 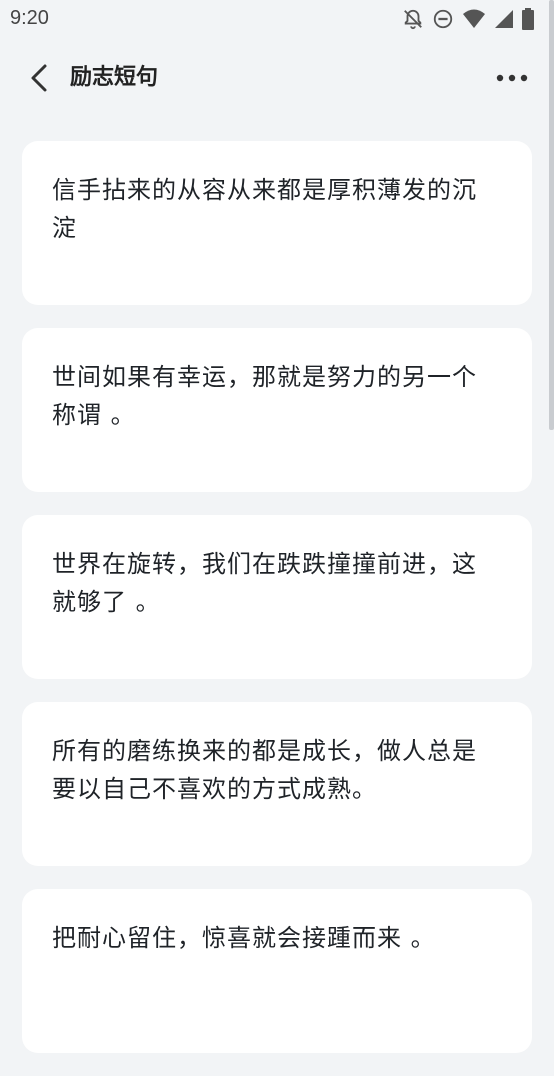 I want to click on cellular-signal-icon, so click(x=504, y=19).